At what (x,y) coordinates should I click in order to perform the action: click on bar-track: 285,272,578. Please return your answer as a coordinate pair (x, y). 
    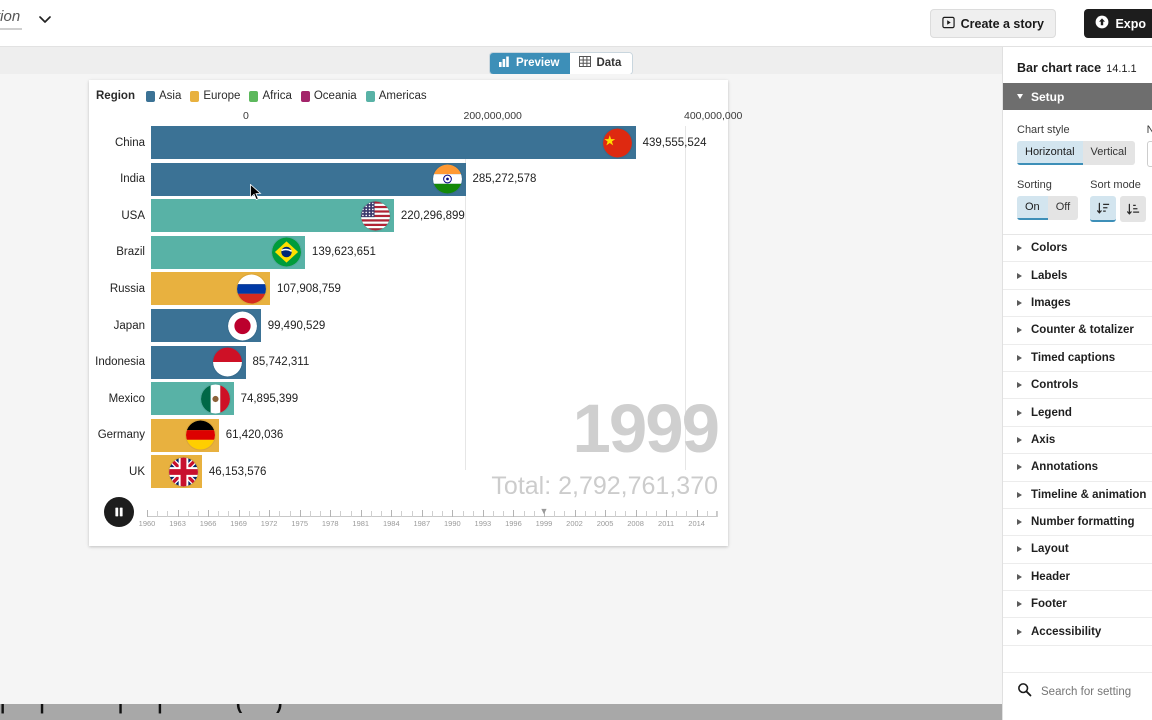
    Looking at the image, I should click on (439, 179).